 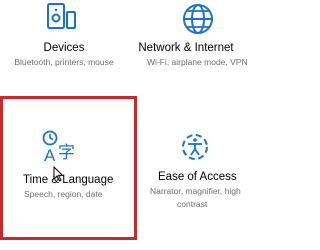 I want to click on ease-of-access-icon, so click(x=195, y=149).